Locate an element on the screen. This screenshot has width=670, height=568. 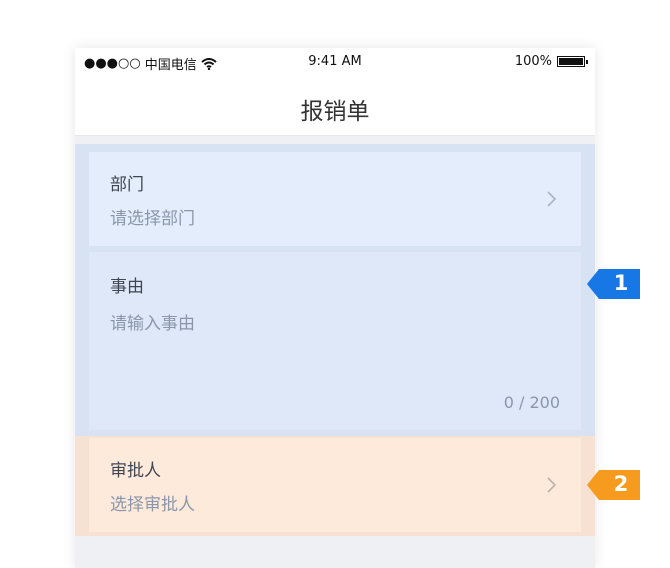
battery-icon is located at coordinates (572, 61).